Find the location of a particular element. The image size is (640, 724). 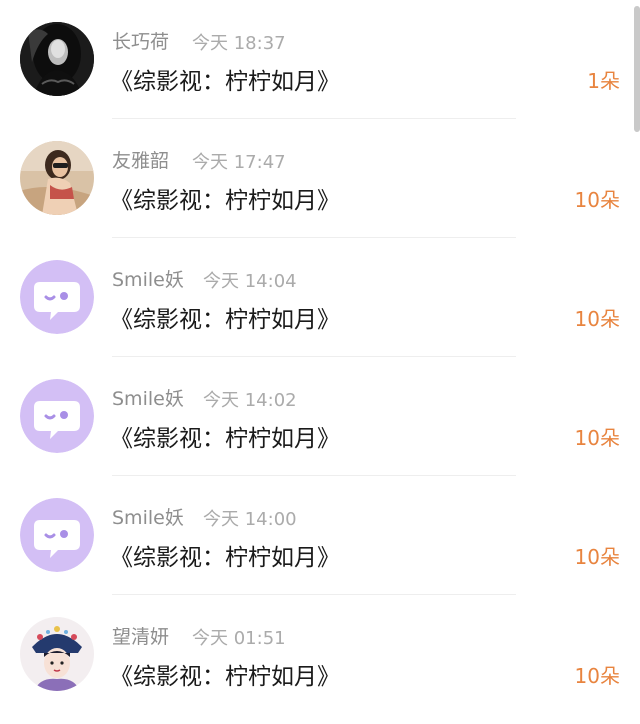

timestamp: 今天 01:51 is located at coordinates (239, 638).